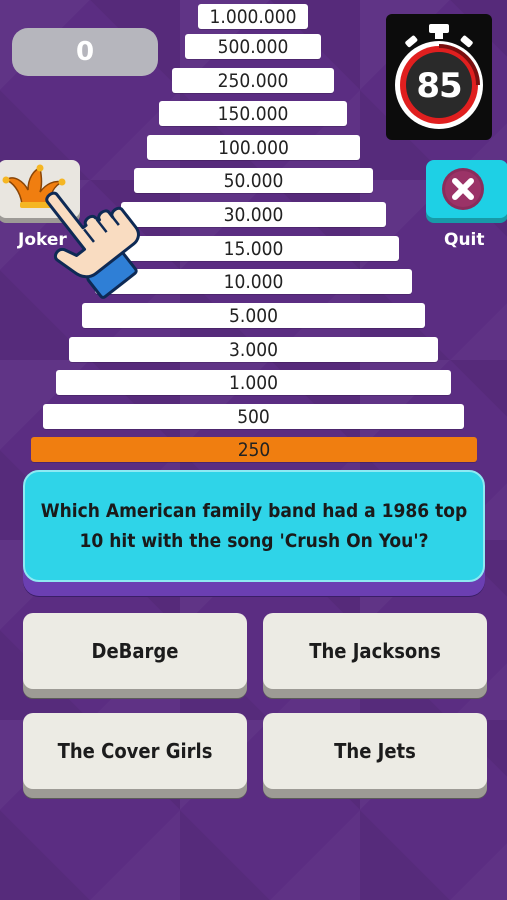 The height and width of the screenshot is (900, 507). What do you see at coordinates (253, 214) in the screenshot?
I see `prize-rung: 30.000` at bounding box center [253, 214].